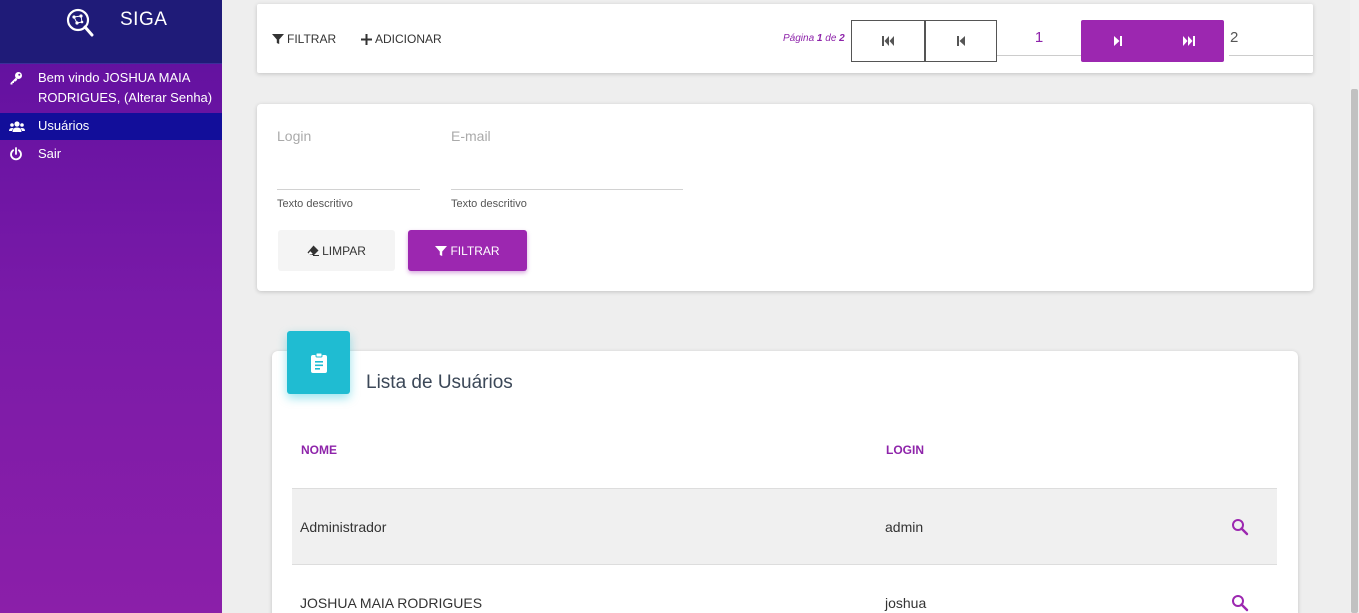 This screenshot has width=1359, height=613. What do you see at coordinates (904, 527) in the screenshot?
I see `row-login: admin` at bounding box center [904, 527].